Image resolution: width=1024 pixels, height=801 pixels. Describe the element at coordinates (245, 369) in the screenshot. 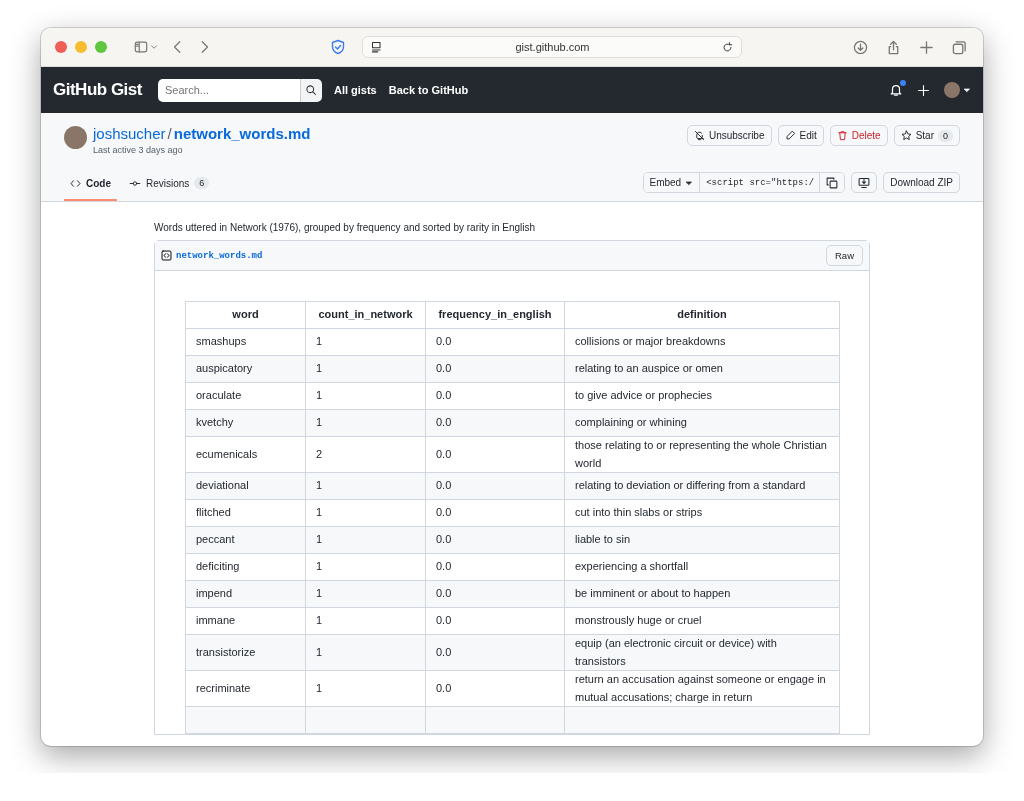

I see `table-cell: auspicatory` at that location.